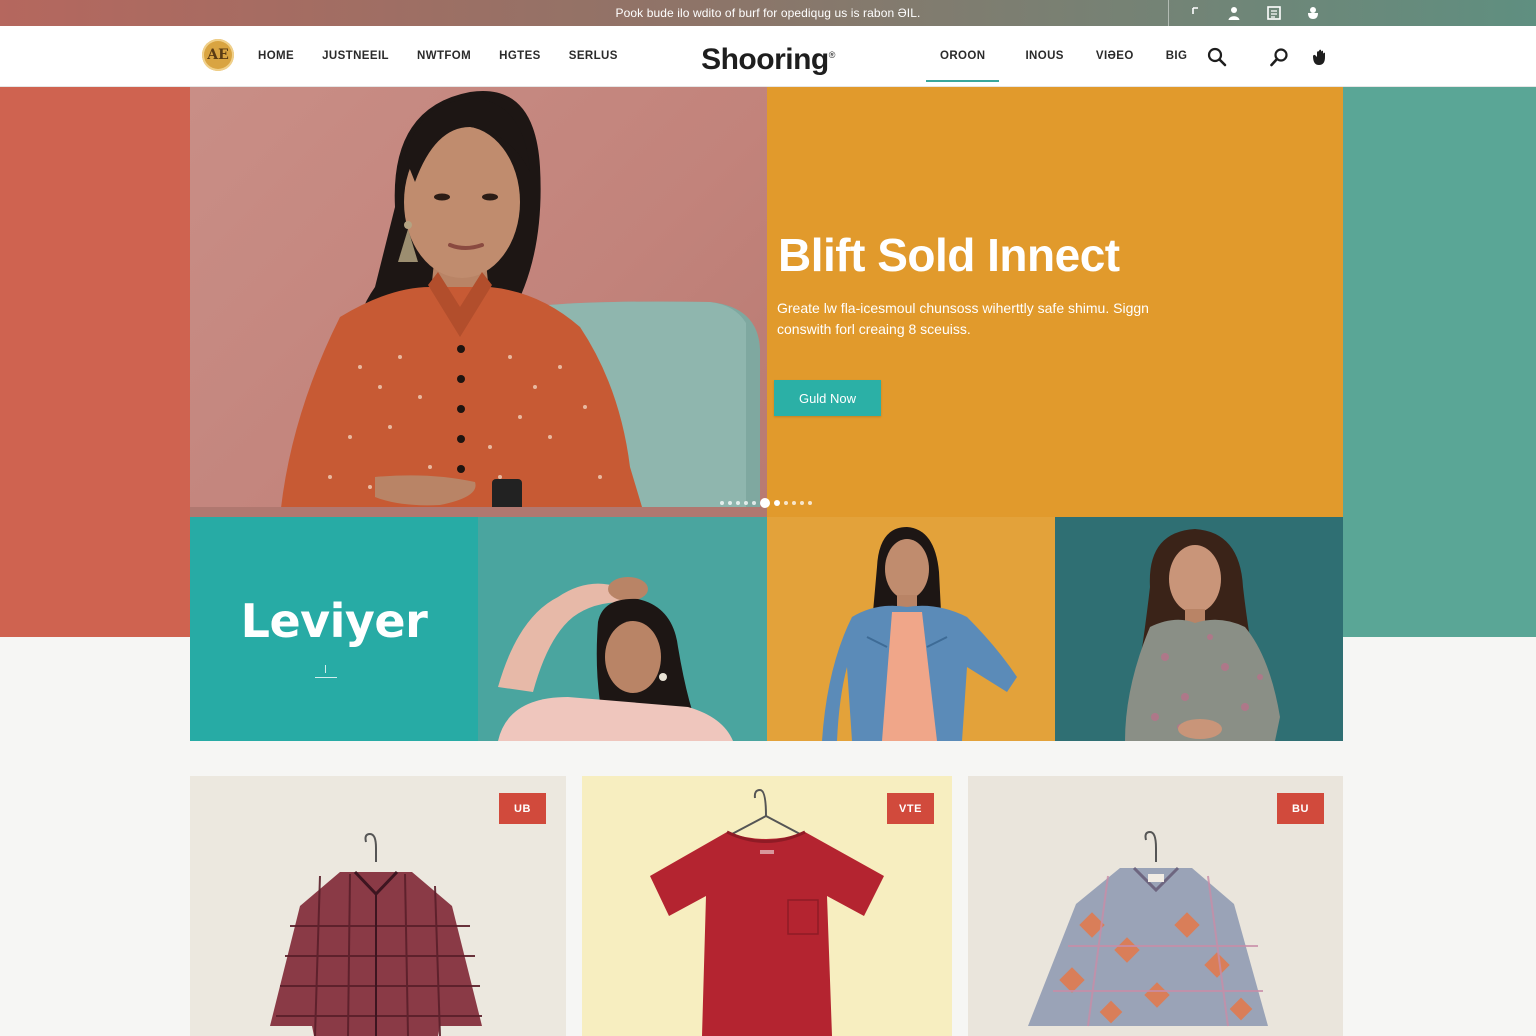  What do you see at coordinates (1217, 57) in the screenshot?
I see `search-icon` at bounding box center [1217, 57].